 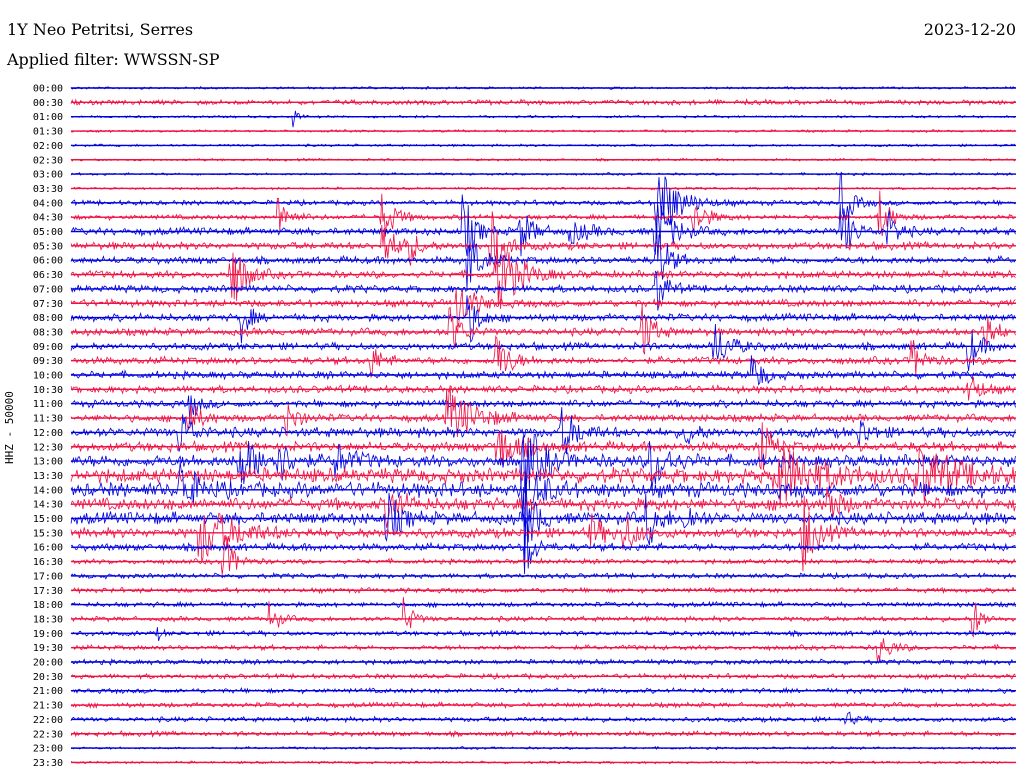 What do you see at coordinates (48, 548) in the screenshot?
I see `row-label: 16:00` at bounding box center [48, 548].